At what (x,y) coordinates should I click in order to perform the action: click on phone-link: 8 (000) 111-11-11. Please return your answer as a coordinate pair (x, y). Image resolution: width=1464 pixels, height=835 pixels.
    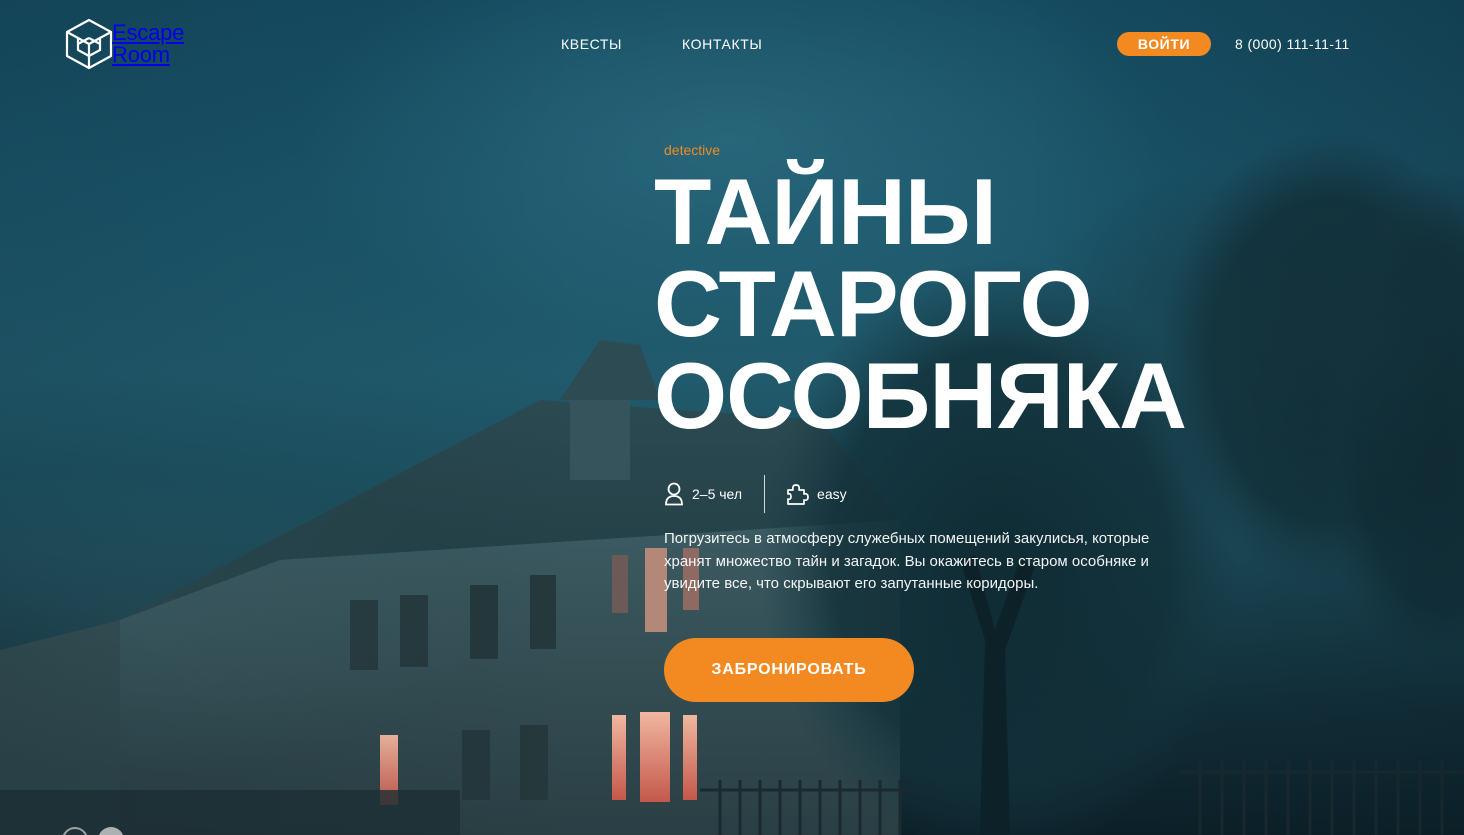
    Looking at the image, I should click on (1292, 44).